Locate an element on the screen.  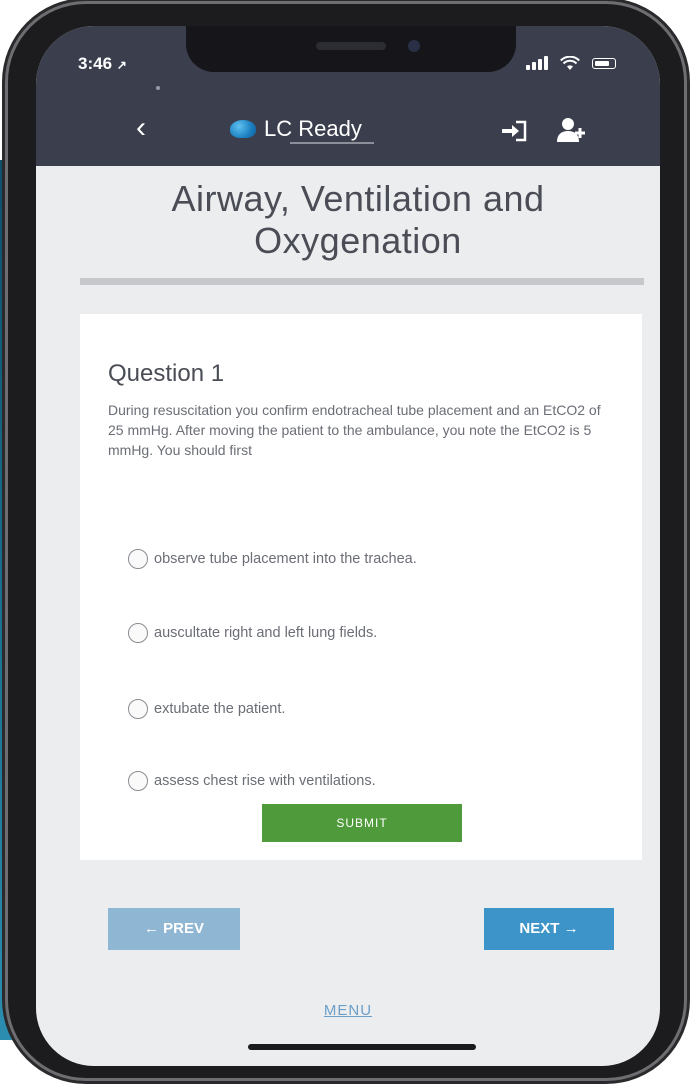
logo-text: LC Ready is located at coordinates (313, 128).